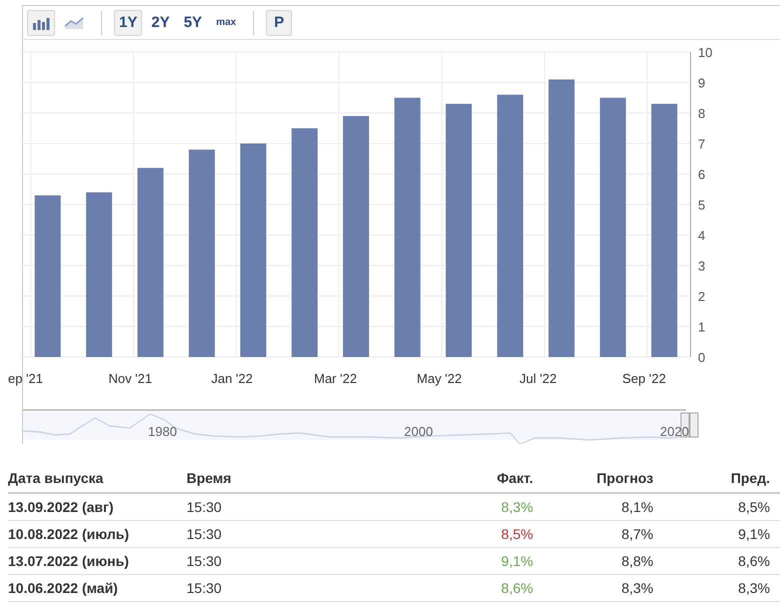  I want to click on date-cell: 10.08.2022 (июль), so click(97, 534).